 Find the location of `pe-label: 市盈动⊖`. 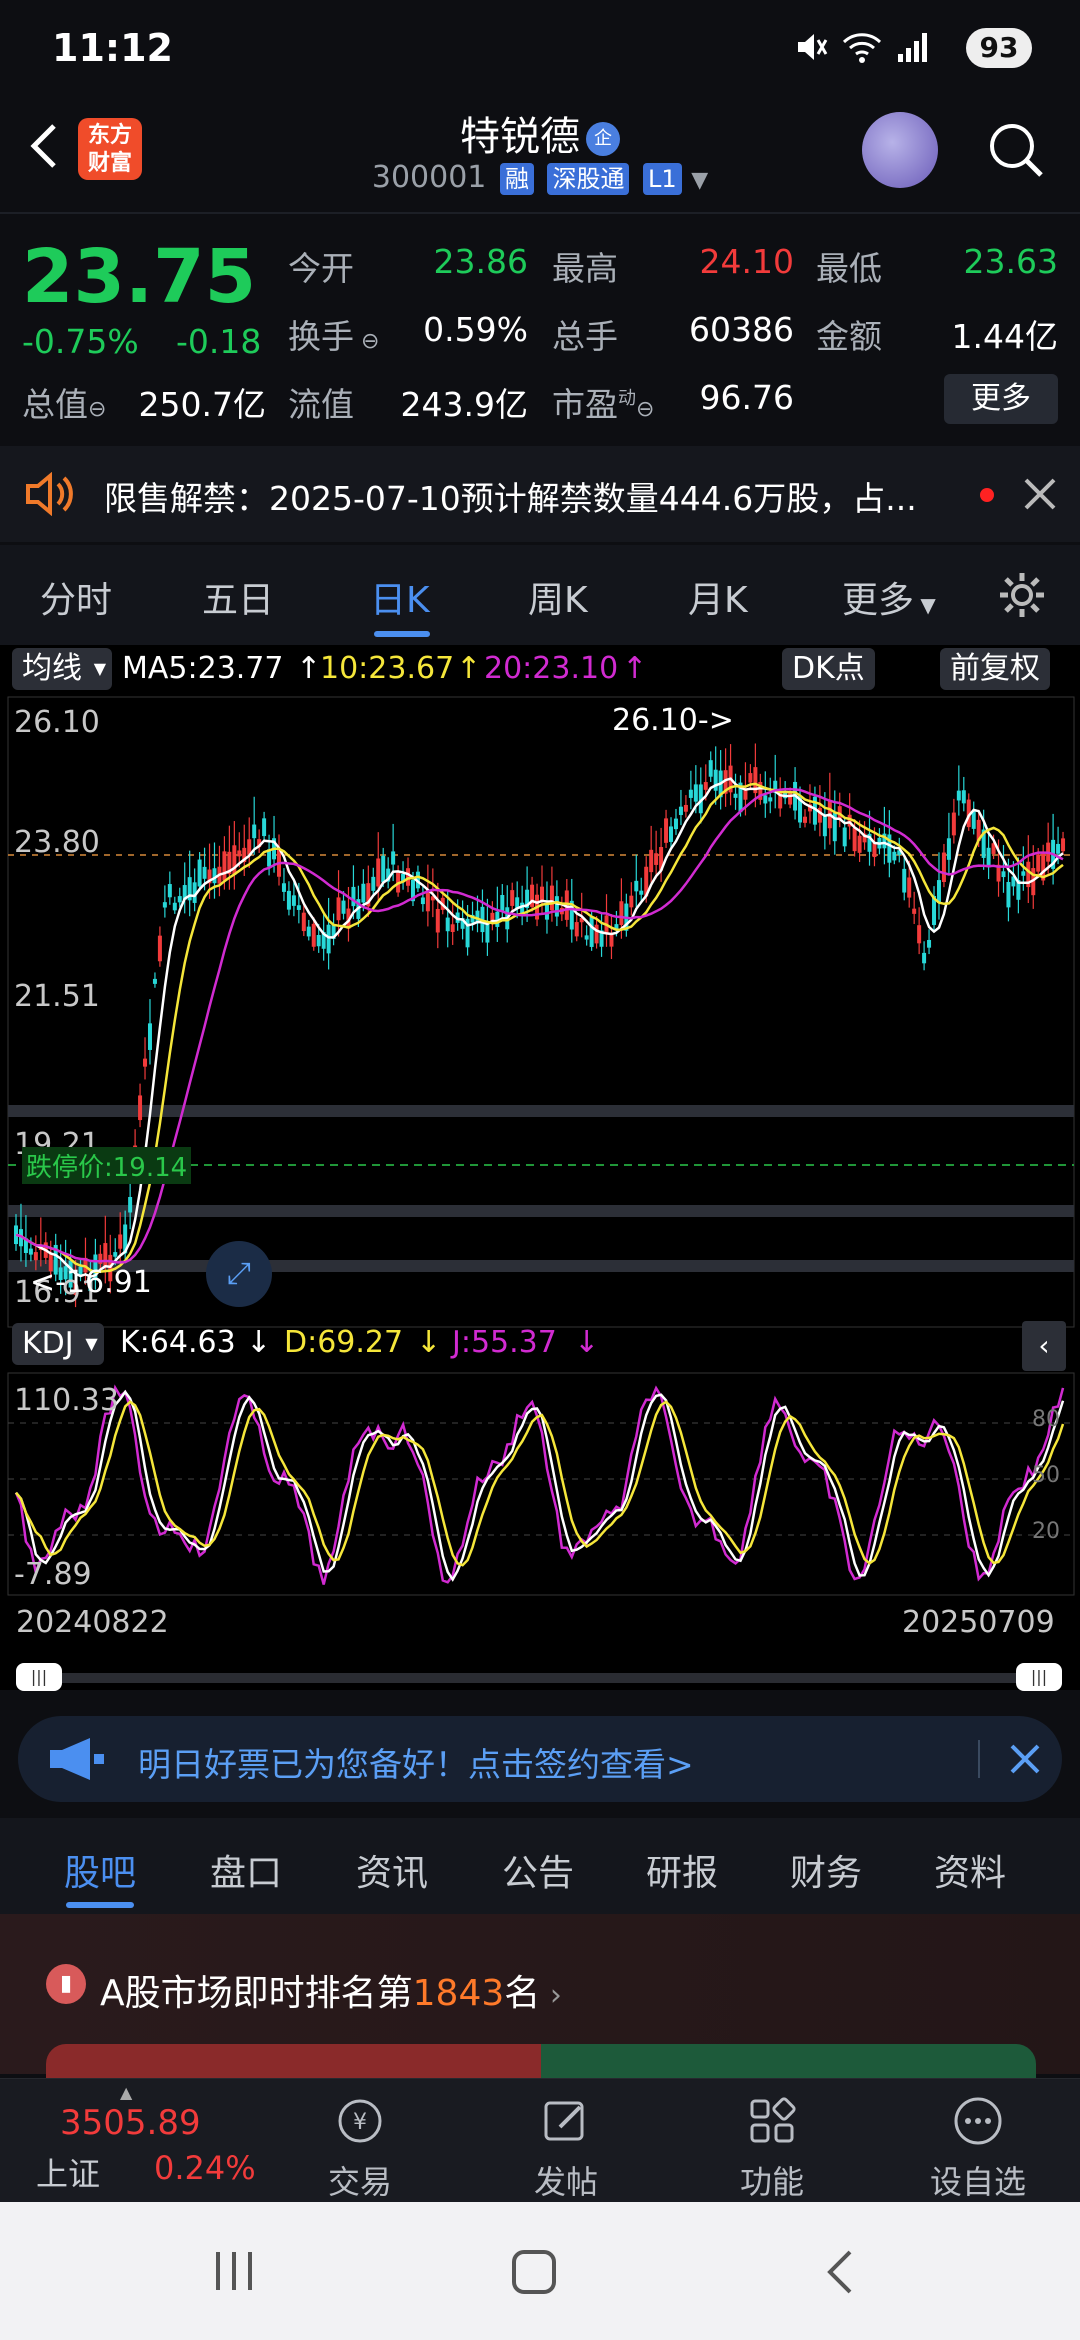

pe-label: 市盈动⊖ is located at coordinates (603, 402).